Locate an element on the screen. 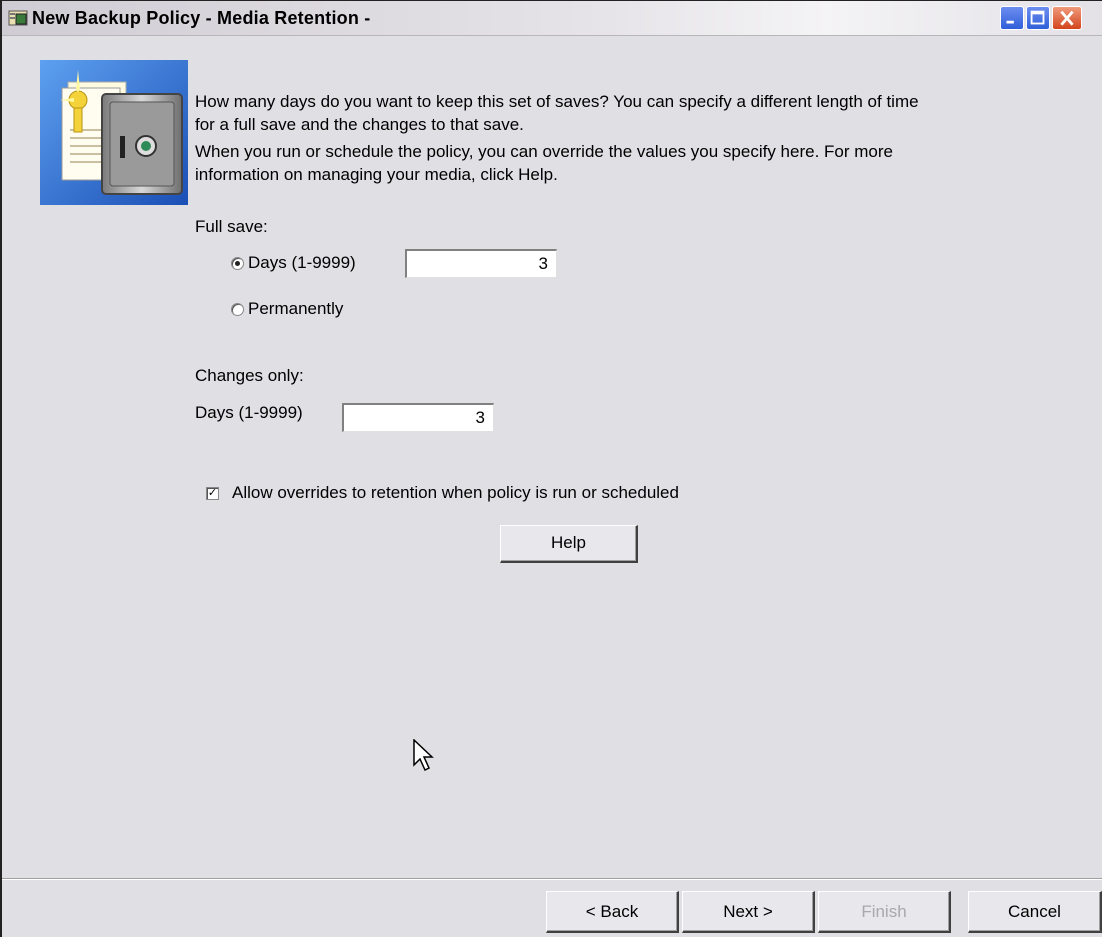  full-save-days-label: Days (1-9999) is located at coordinates (302, 263).